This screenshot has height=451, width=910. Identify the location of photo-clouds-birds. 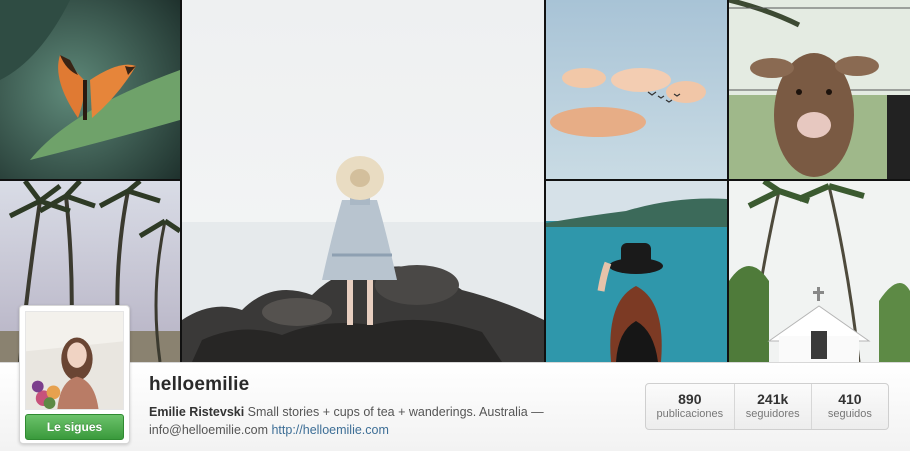
(636, 89).